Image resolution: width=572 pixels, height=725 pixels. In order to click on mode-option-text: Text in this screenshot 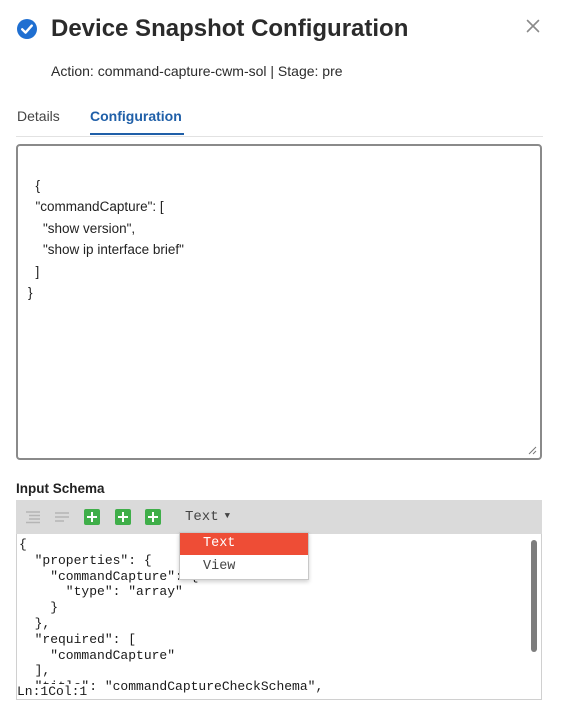, I will do `click(244, 544)`.